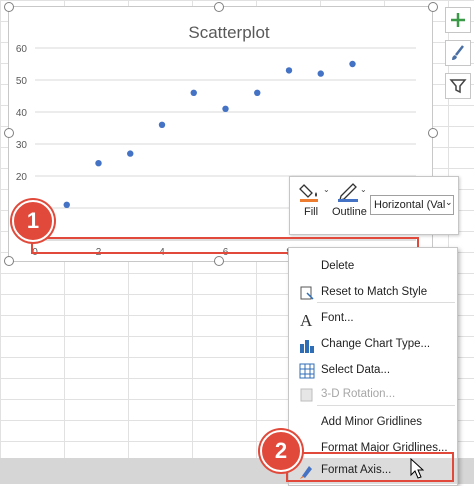  I want to click on resize-handle-l, so click(9, 133).